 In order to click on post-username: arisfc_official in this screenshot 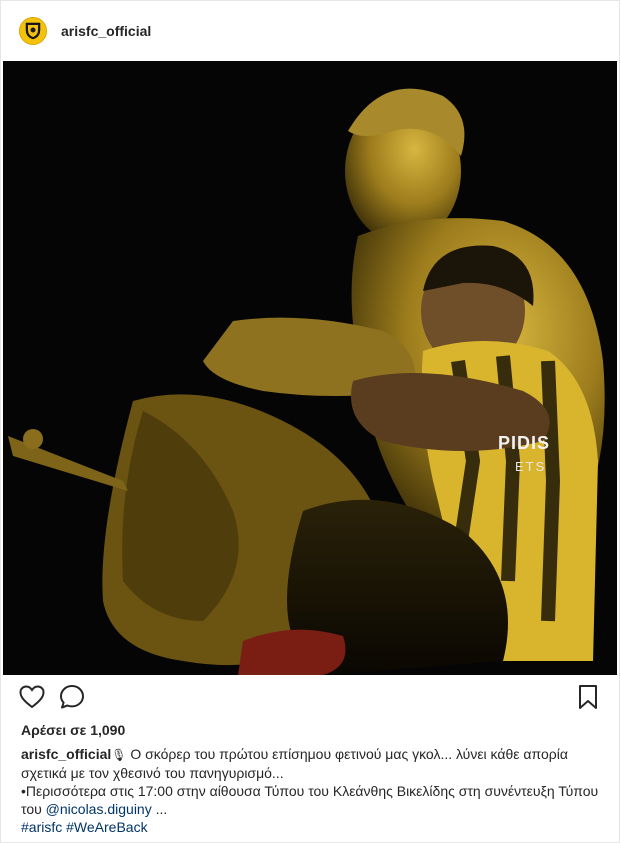, I will do `click(106, 31)`.